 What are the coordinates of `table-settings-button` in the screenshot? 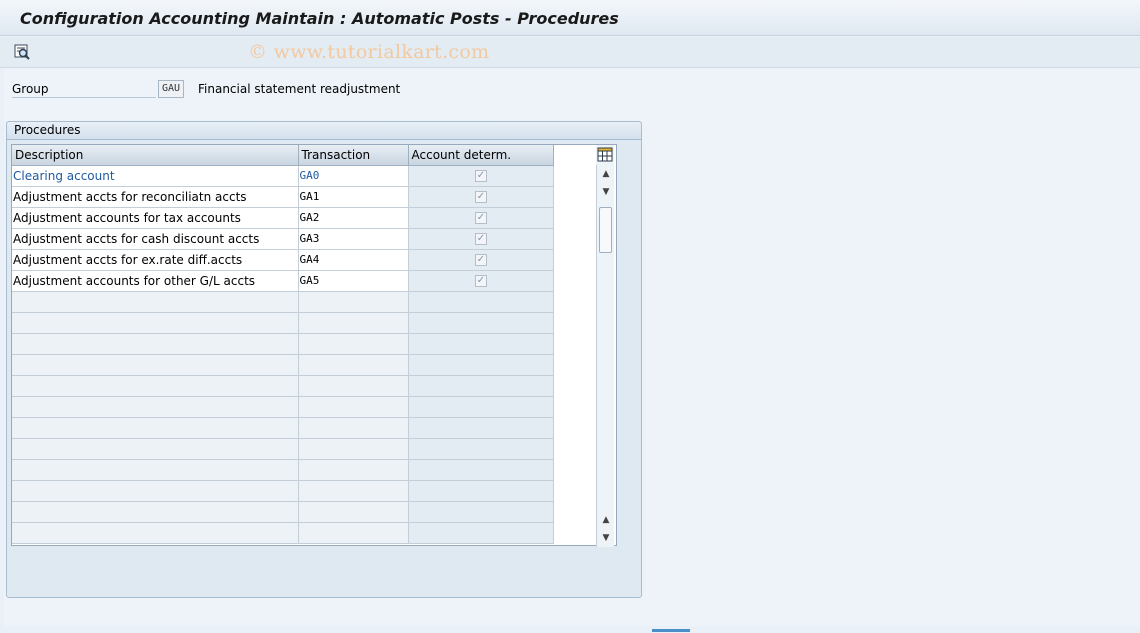 It's located at (605, 155).